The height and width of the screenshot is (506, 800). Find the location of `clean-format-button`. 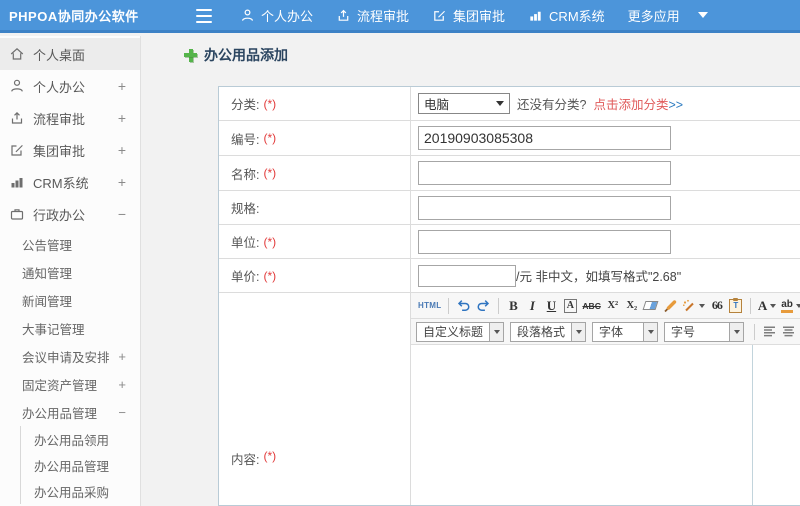

clean-format-button is located at coordinates (670, 306).